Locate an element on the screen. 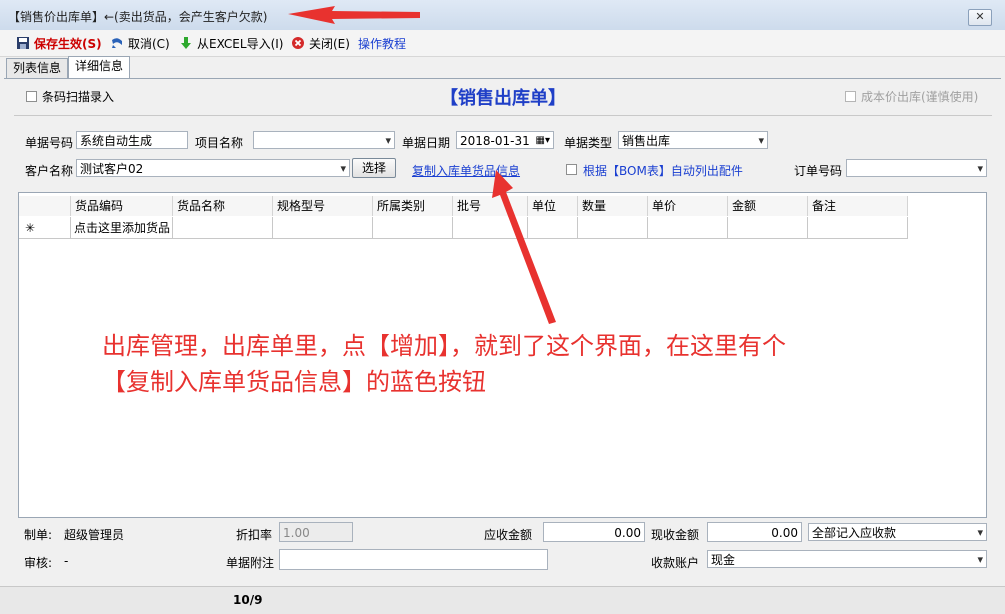 The image size is (1005, 614). col-header-goods-code: 货品编码 is located at coordinates (122, 206).